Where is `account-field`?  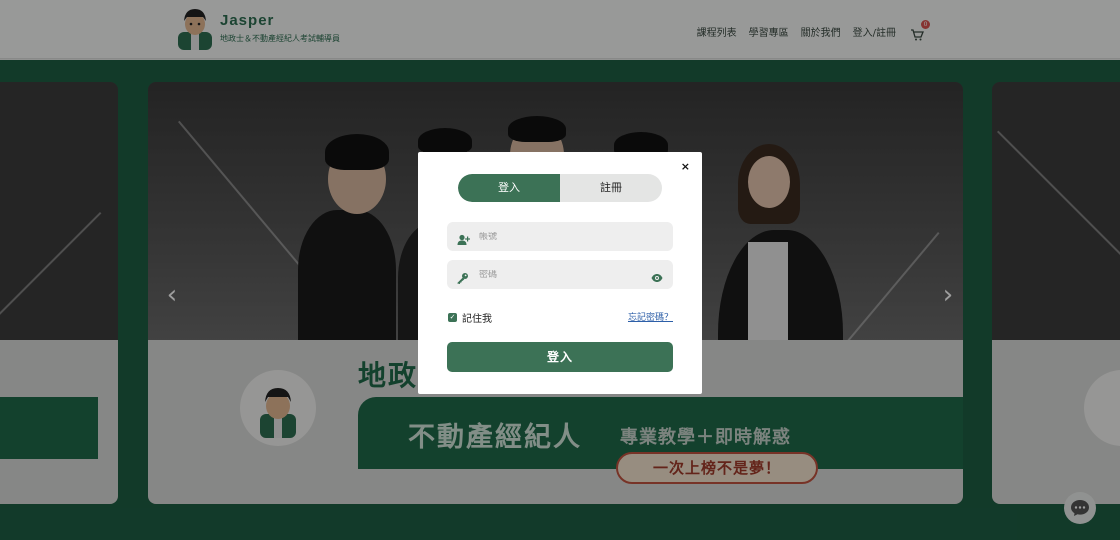
account-field is located at coordinates (560, 236).